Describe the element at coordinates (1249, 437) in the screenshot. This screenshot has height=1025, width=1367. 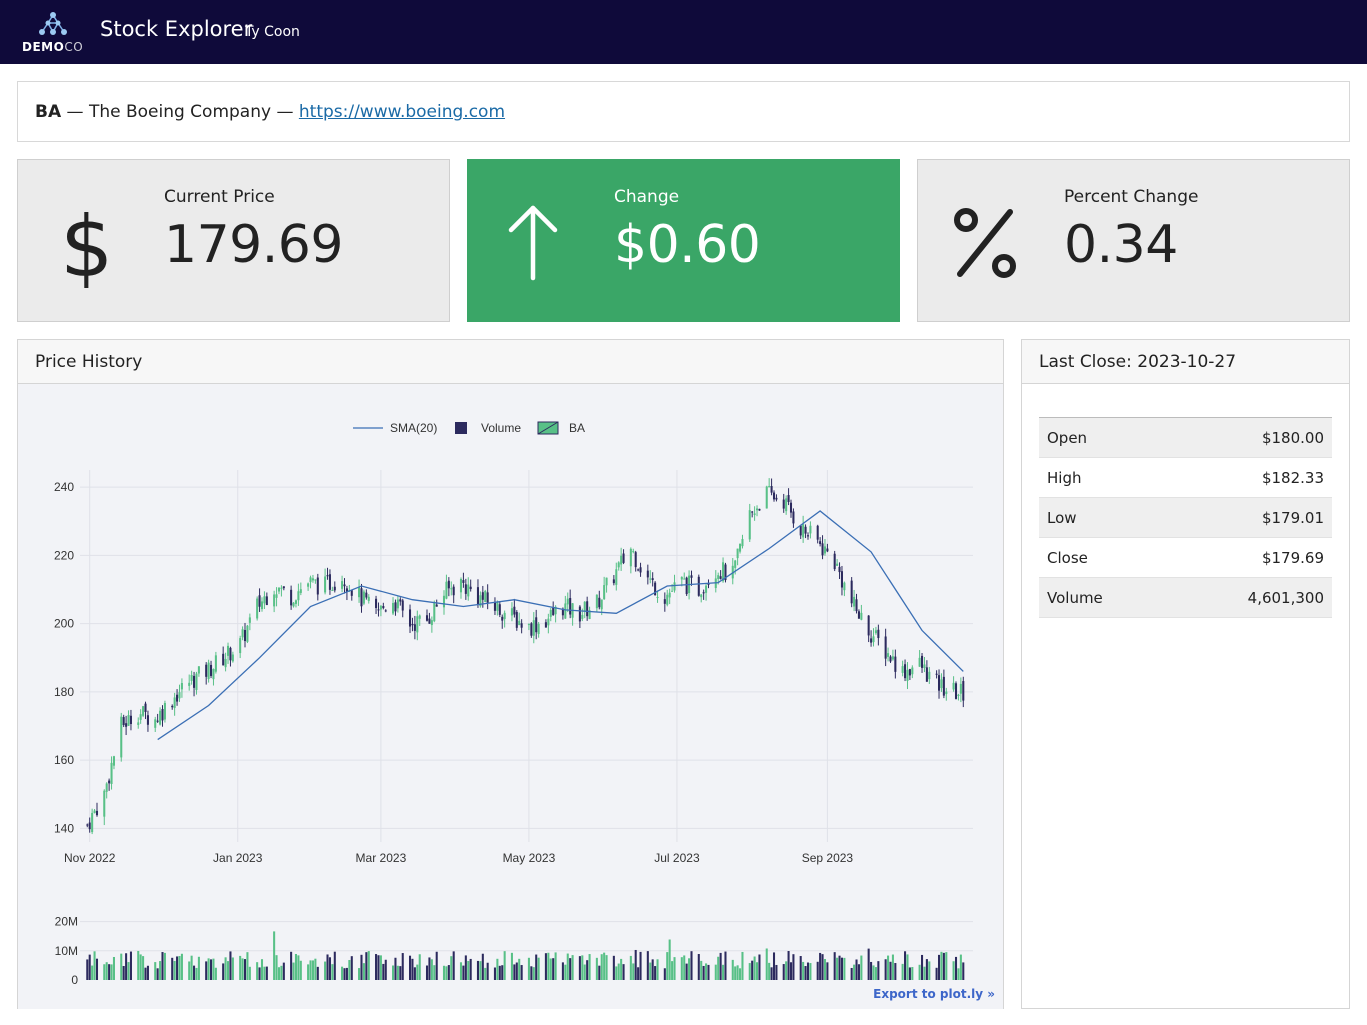
I see `row-value: $180.00` at that location.